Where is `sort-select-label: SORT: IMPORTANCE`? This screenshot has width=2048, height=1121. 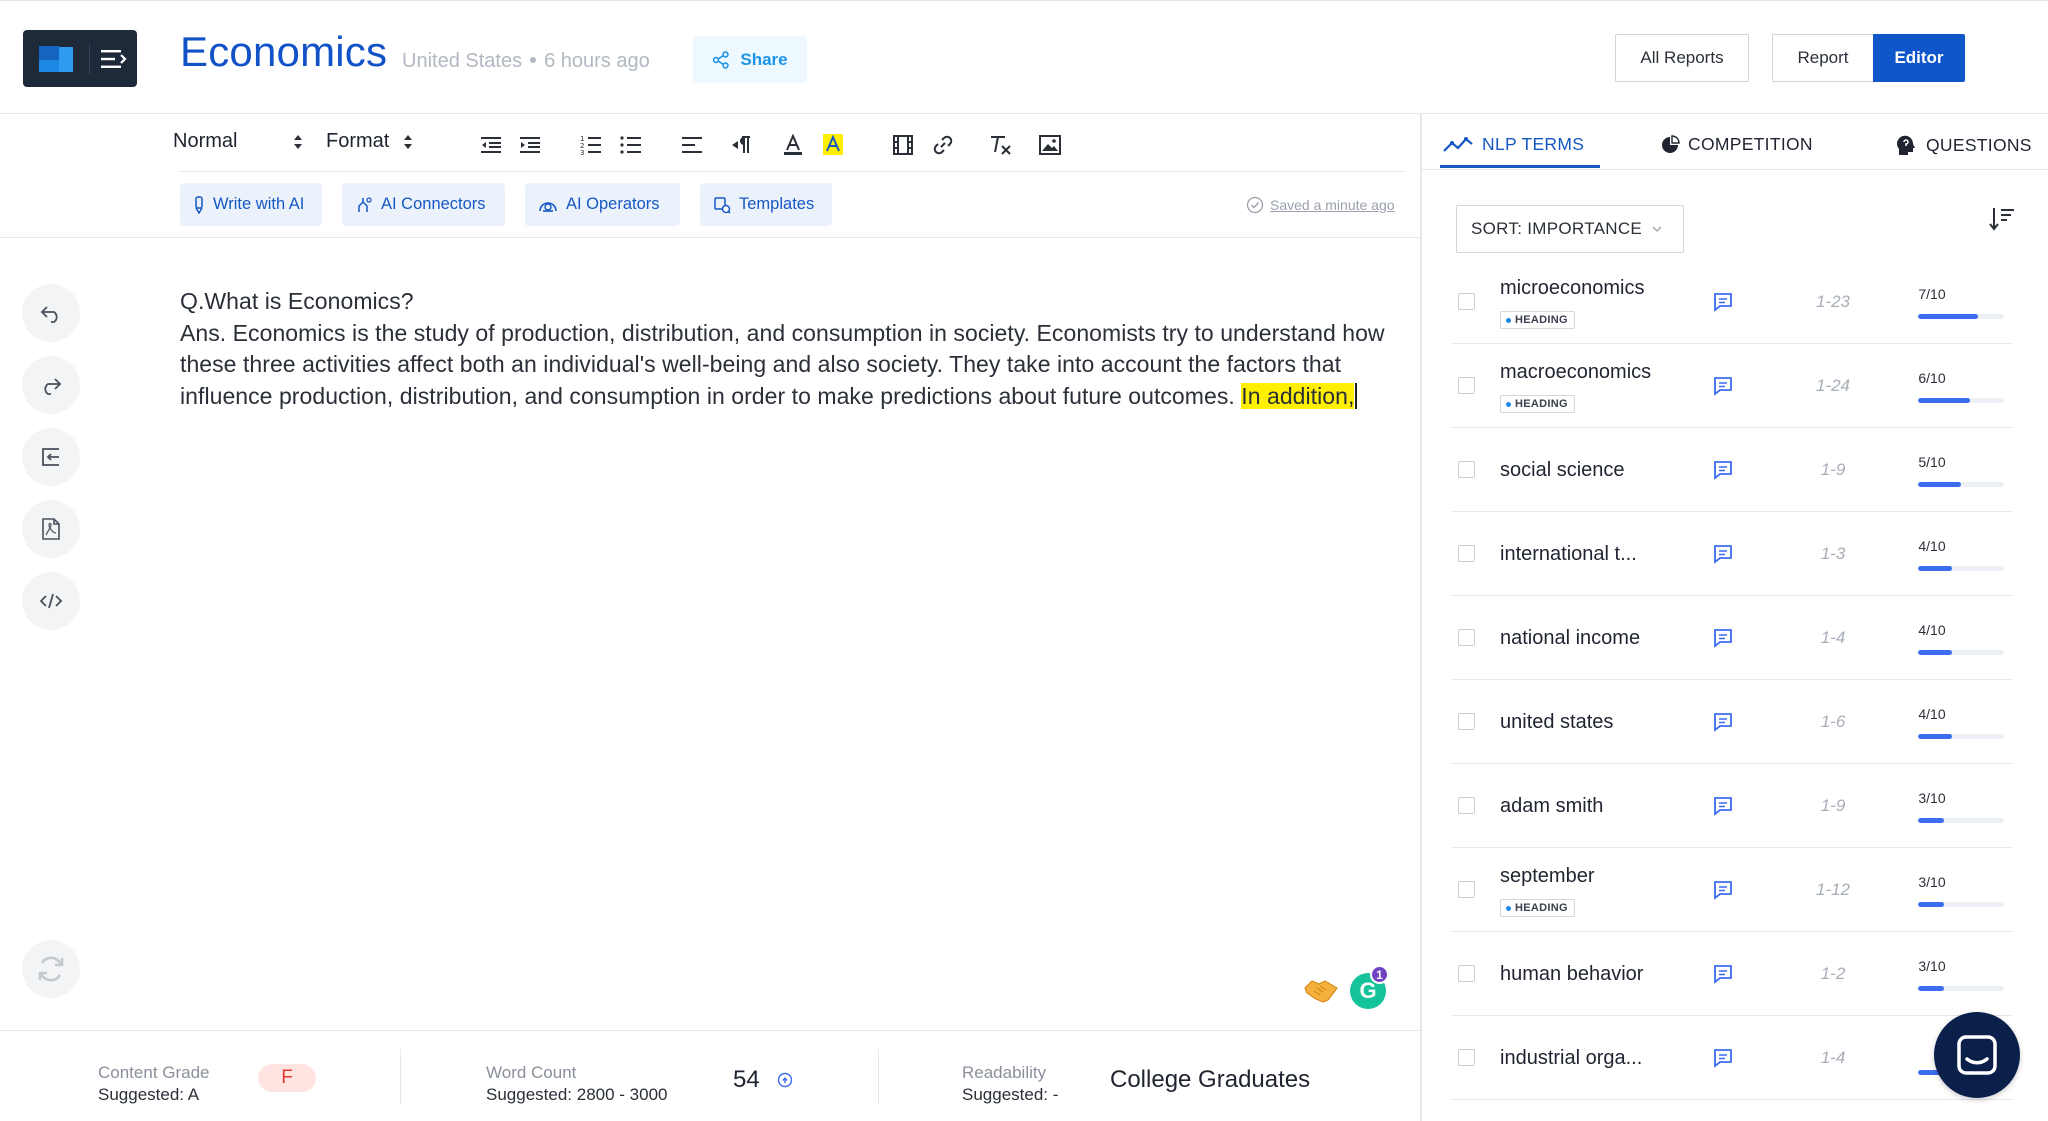 sort-select-label: SORT: IMPORTANCE is located at coordinates (1557, 228).